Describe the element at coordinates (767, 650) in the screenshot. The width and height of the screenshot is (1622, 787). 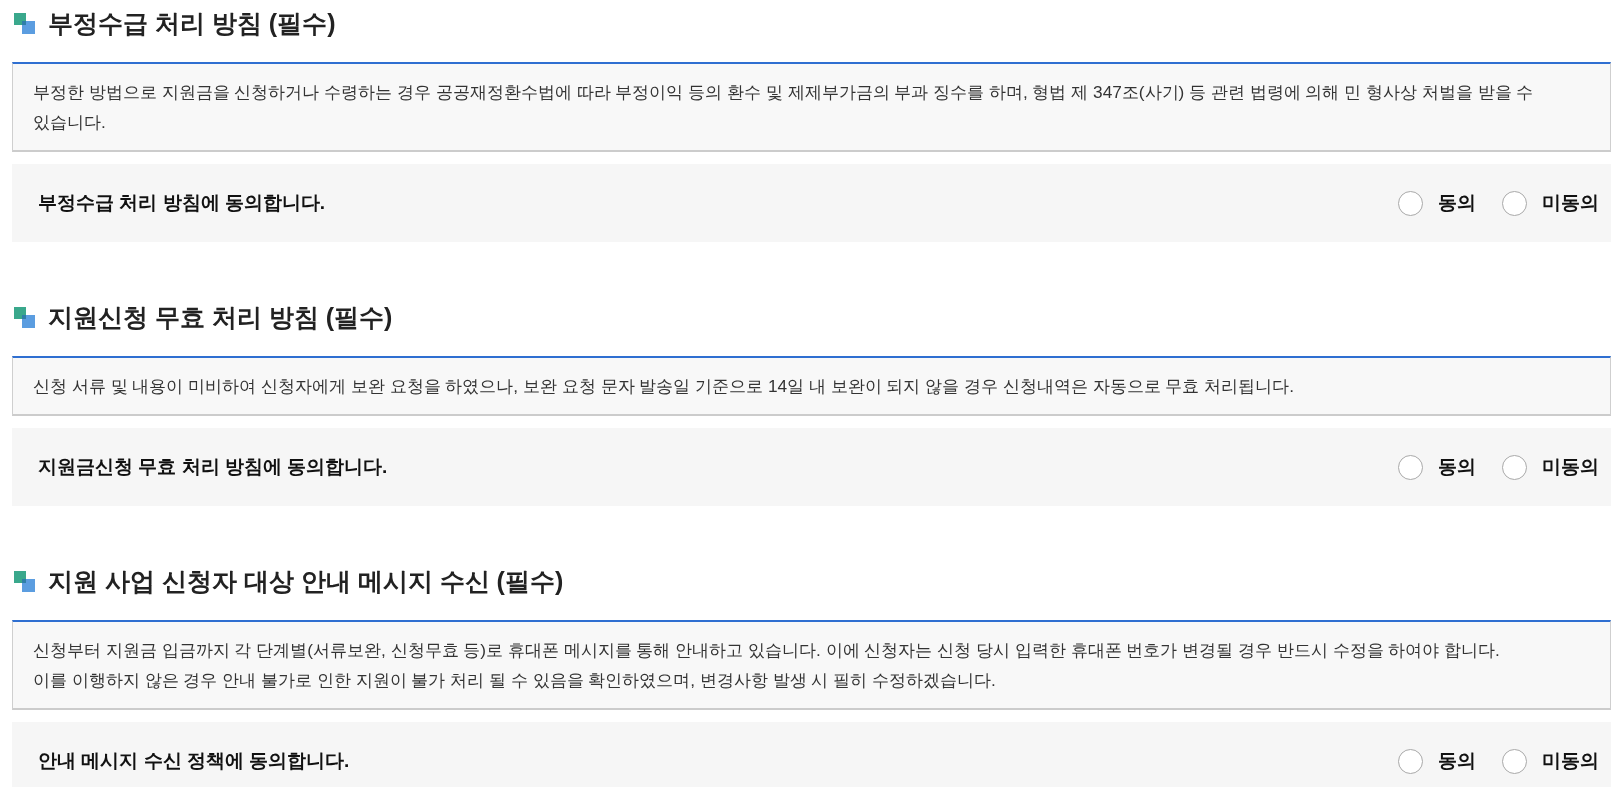
I see `notice-text: 신청부터 지원금 입금까지 각 단계별(서류보완, 신청무효 등)로 휴대폰 메시지를 통해 안내하고 있습니다. 이에 신청자는 신청 당시 입력한 휴대폰 번호가 변경될 경우 반드시 수정을 하여야 합니다.` at that location.